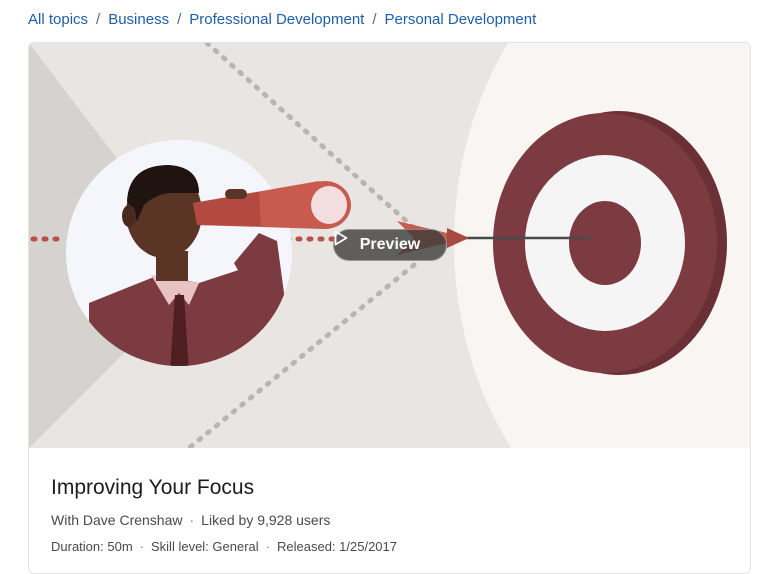 The image size is (768, 574). Describe the element at coordinates (276, 19) in the screenshot. I see `breadcrumb-professional-development: Professional Development` at that location.